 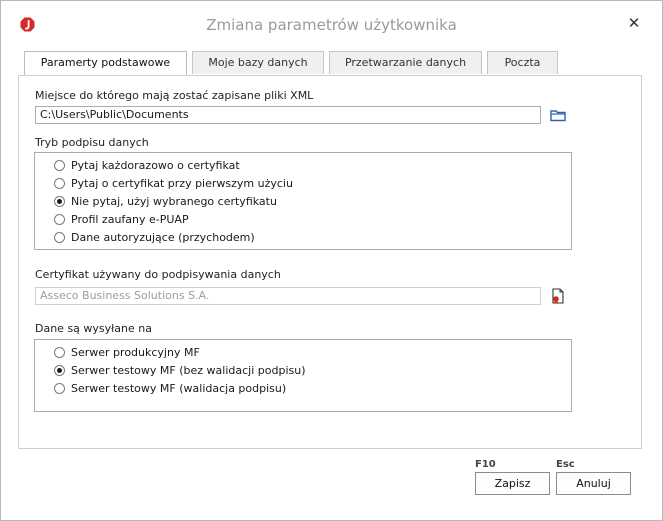 What do you see at coordinates (512, 483) in the screenshot?
I see `save-button: Zapisz` at bounding box center [512, 483].